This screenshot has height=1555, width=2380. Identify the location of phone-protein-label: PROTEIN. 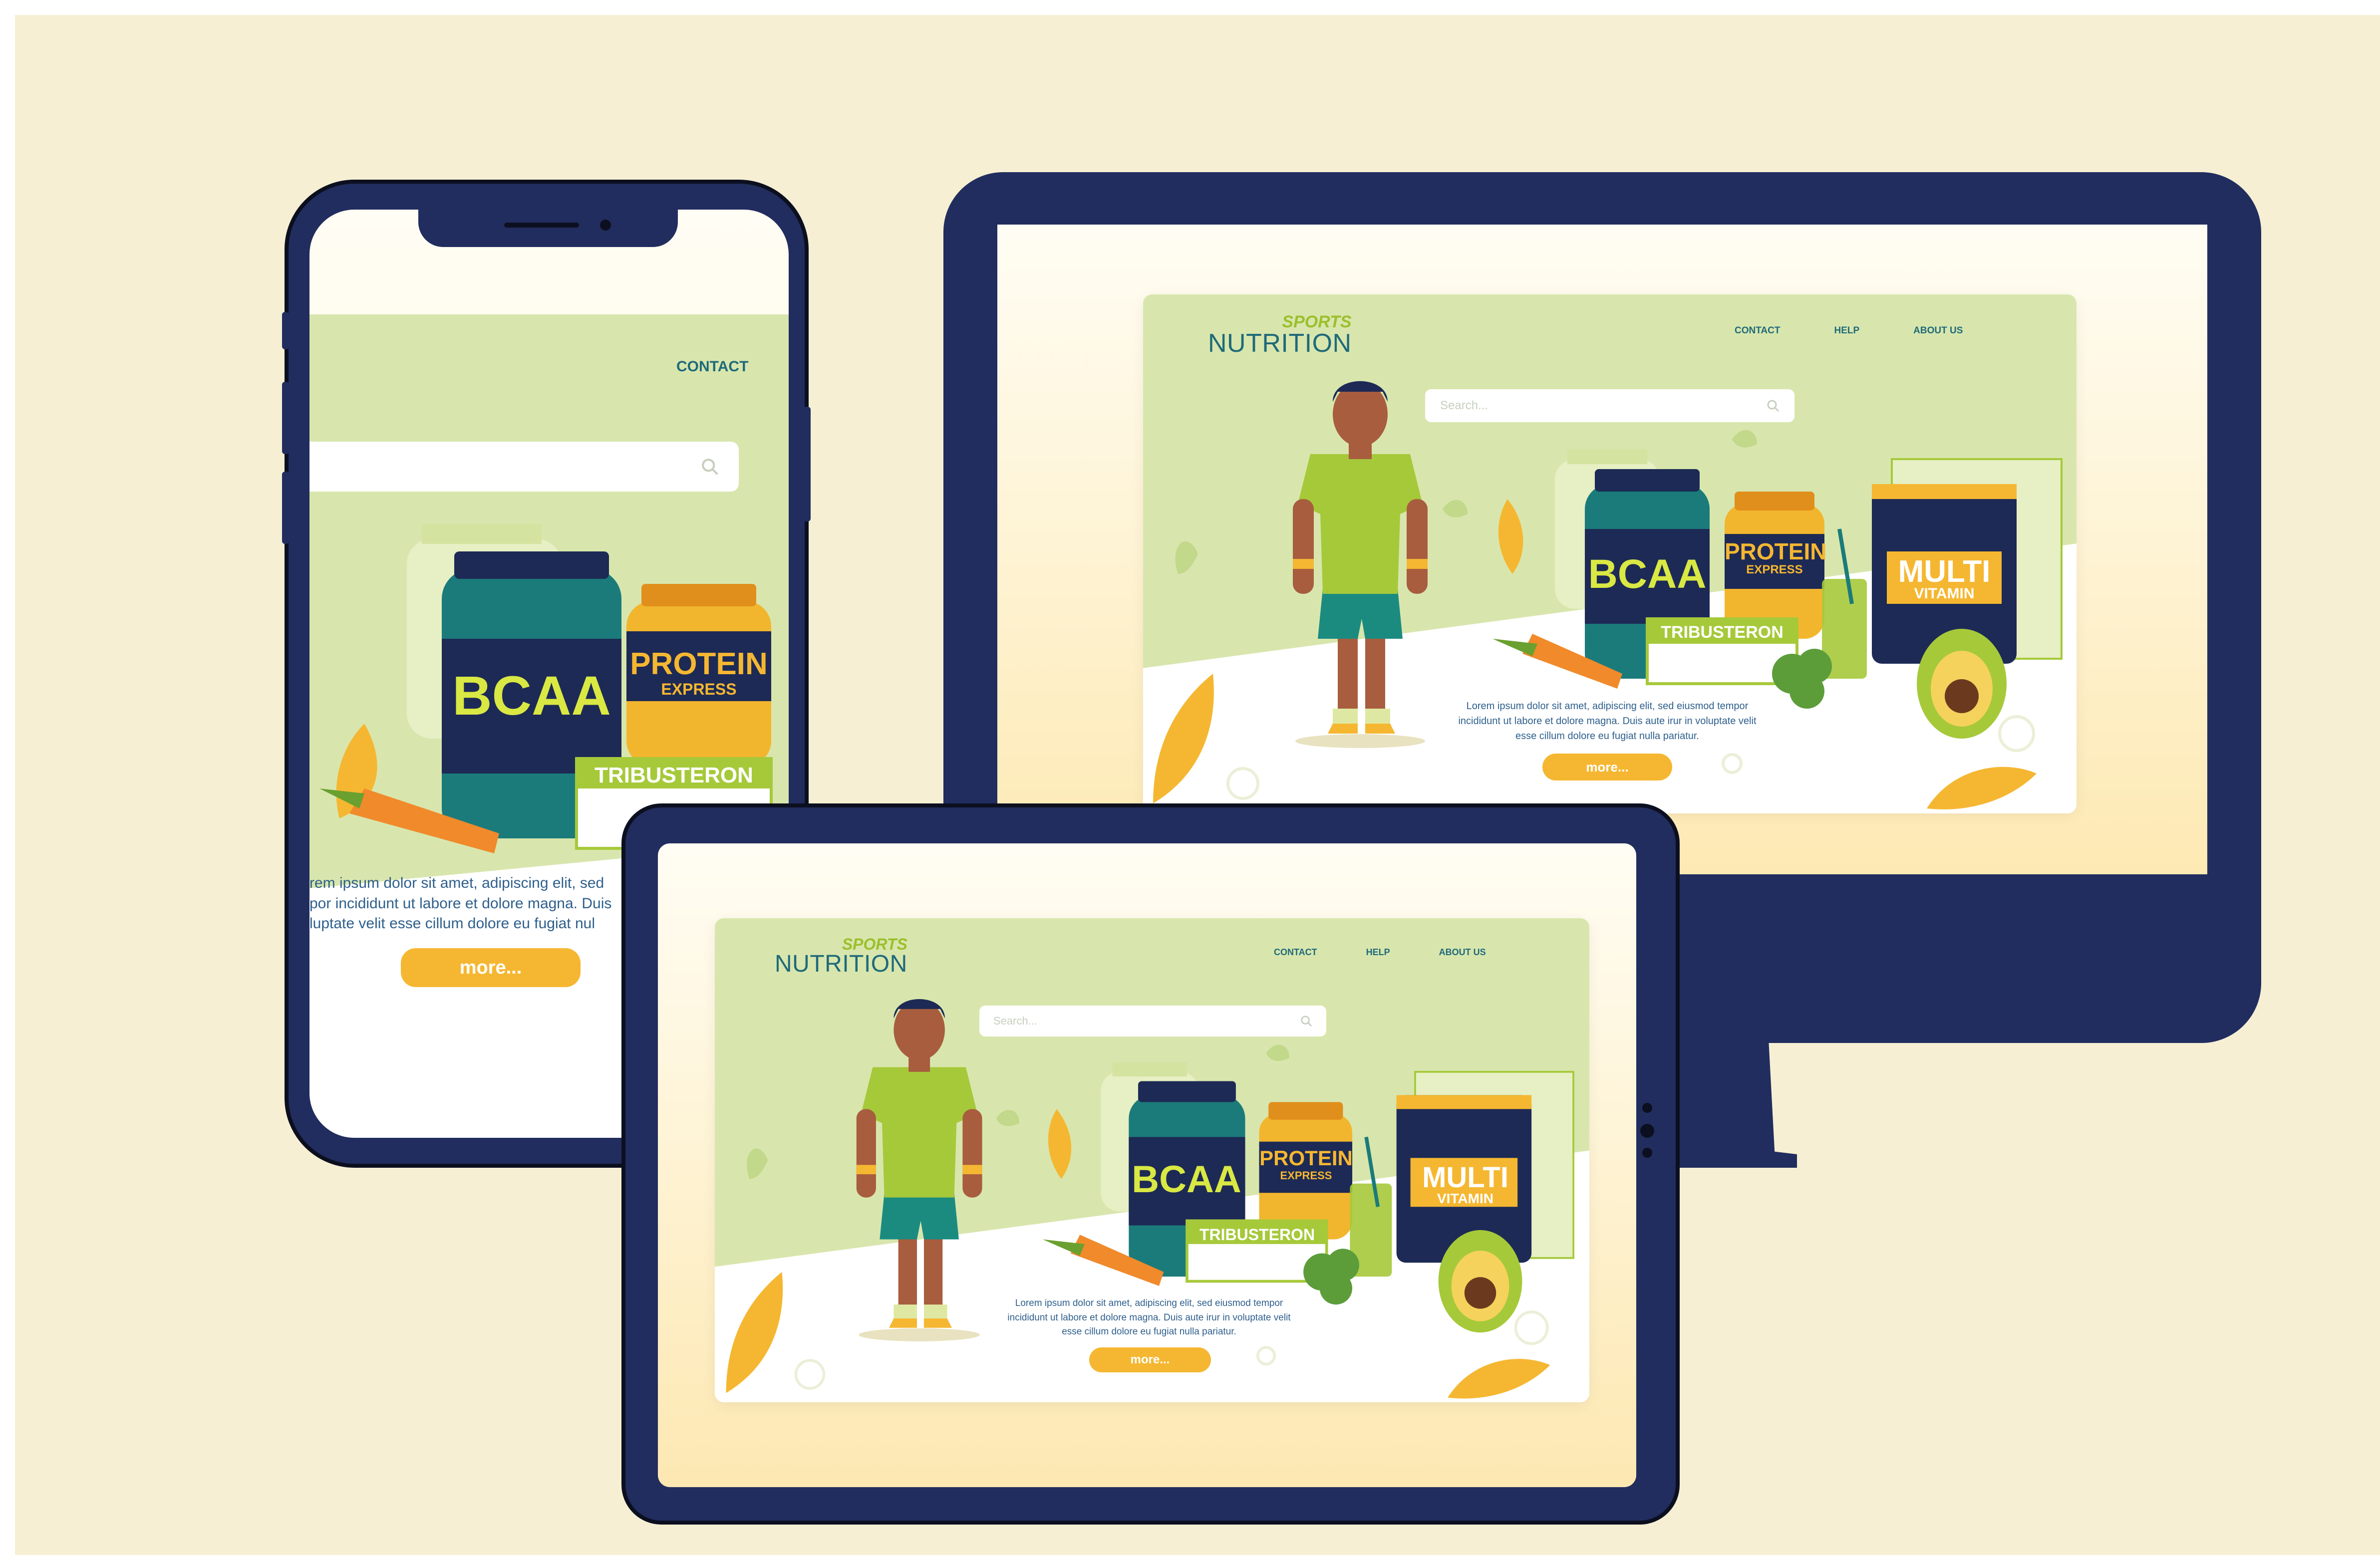
(699, 664).